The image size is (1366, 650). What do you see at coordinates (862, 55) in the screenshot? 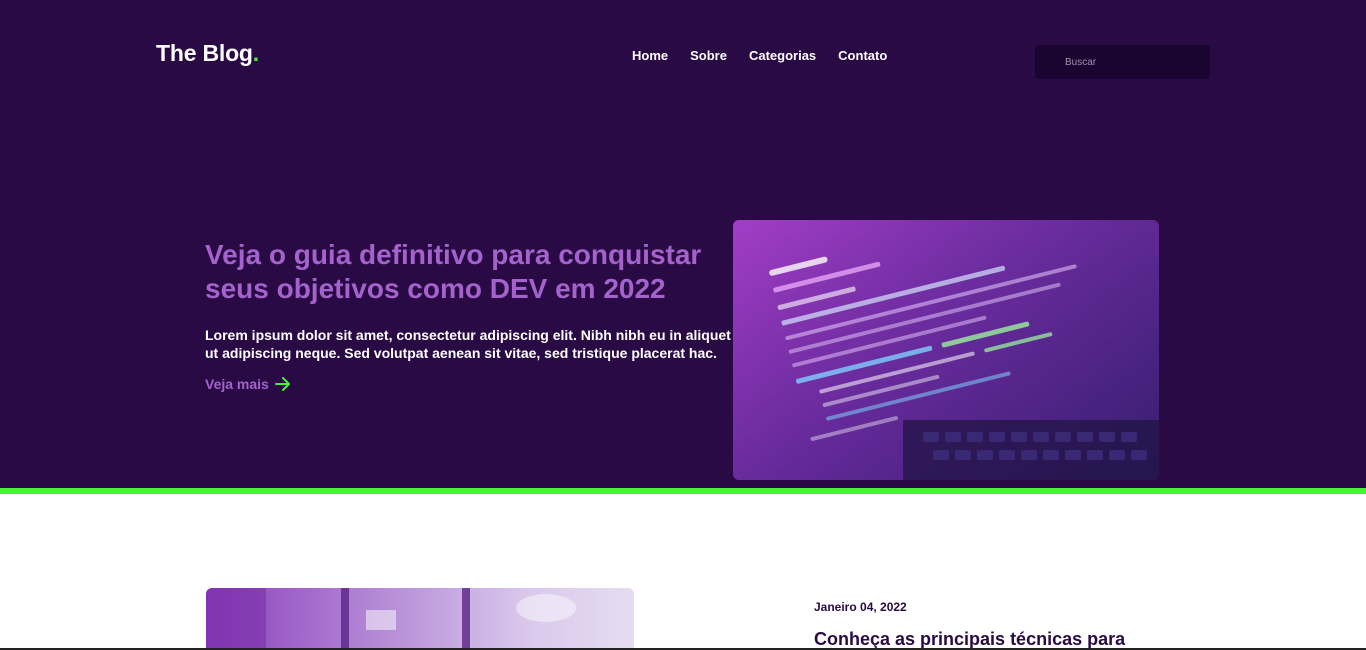
I see `nav-link-contato: Contato` at bounding box center [862, 55].